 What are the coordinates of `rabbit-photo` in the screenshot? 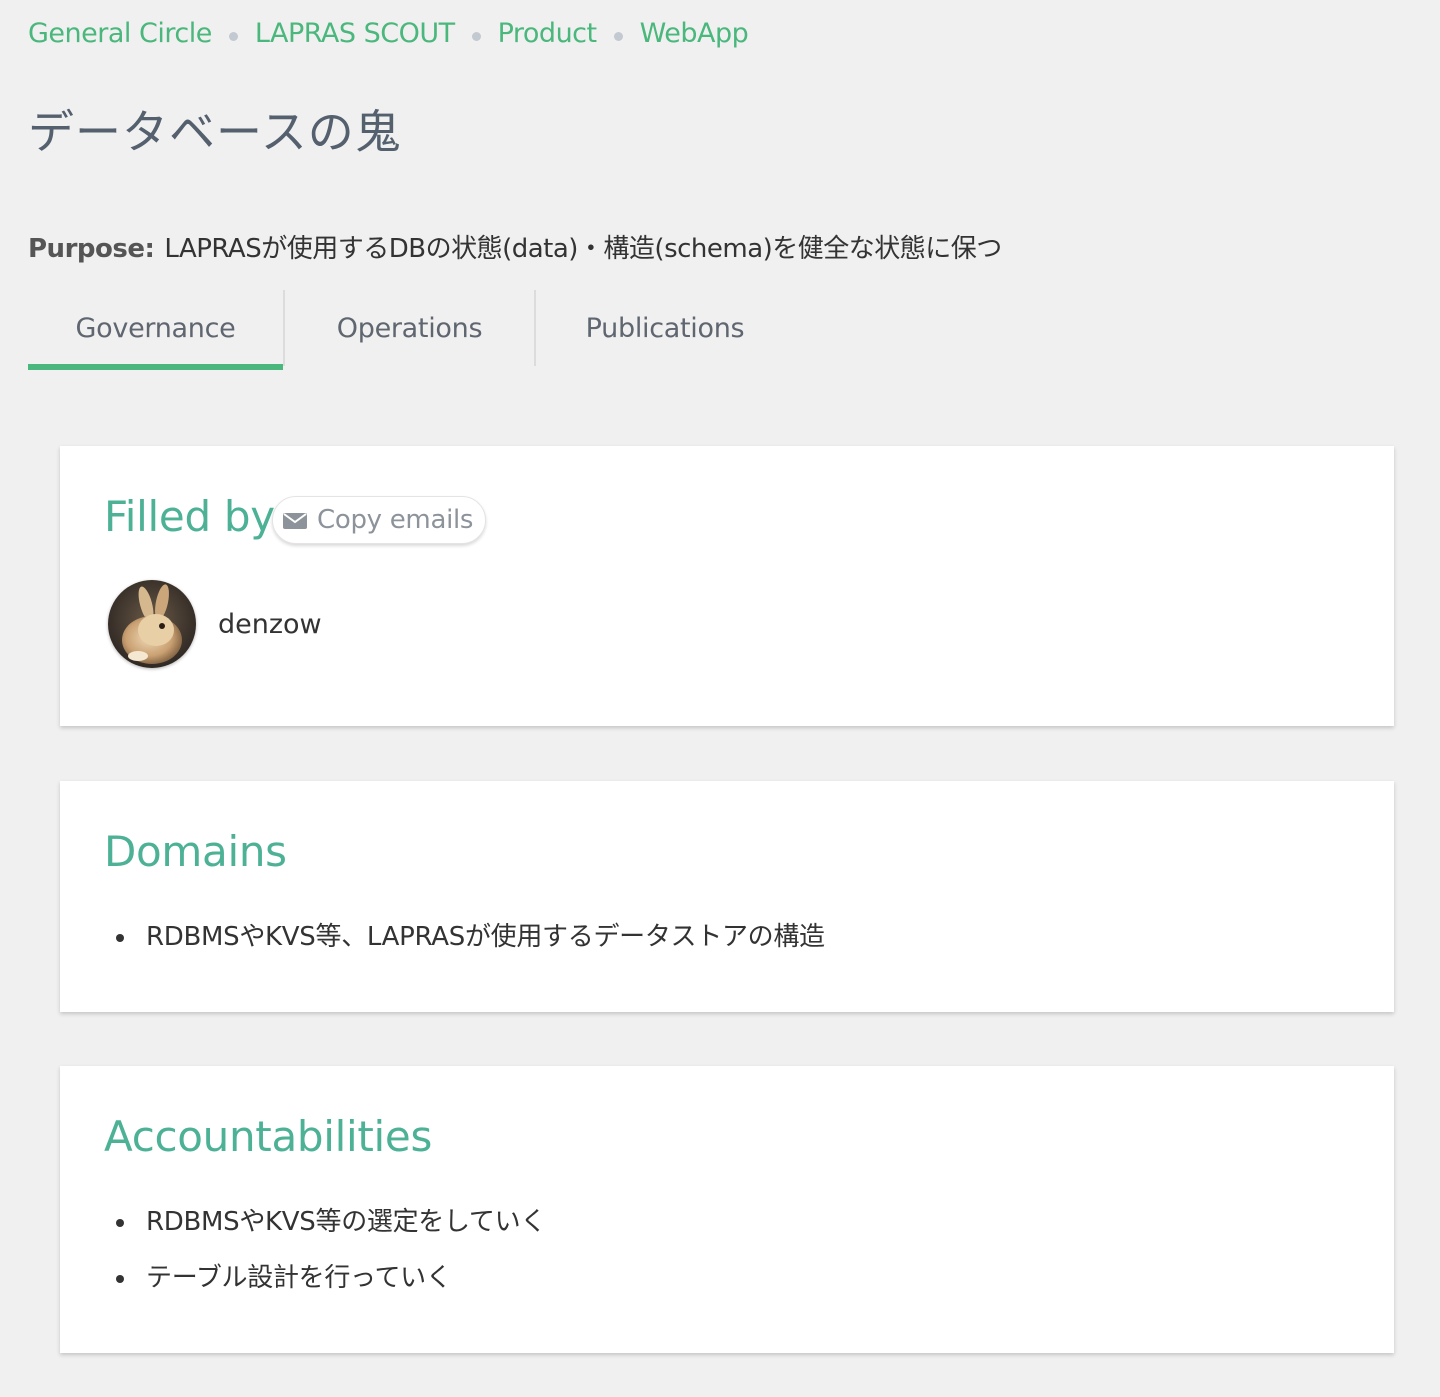 It's located at (152, 624).